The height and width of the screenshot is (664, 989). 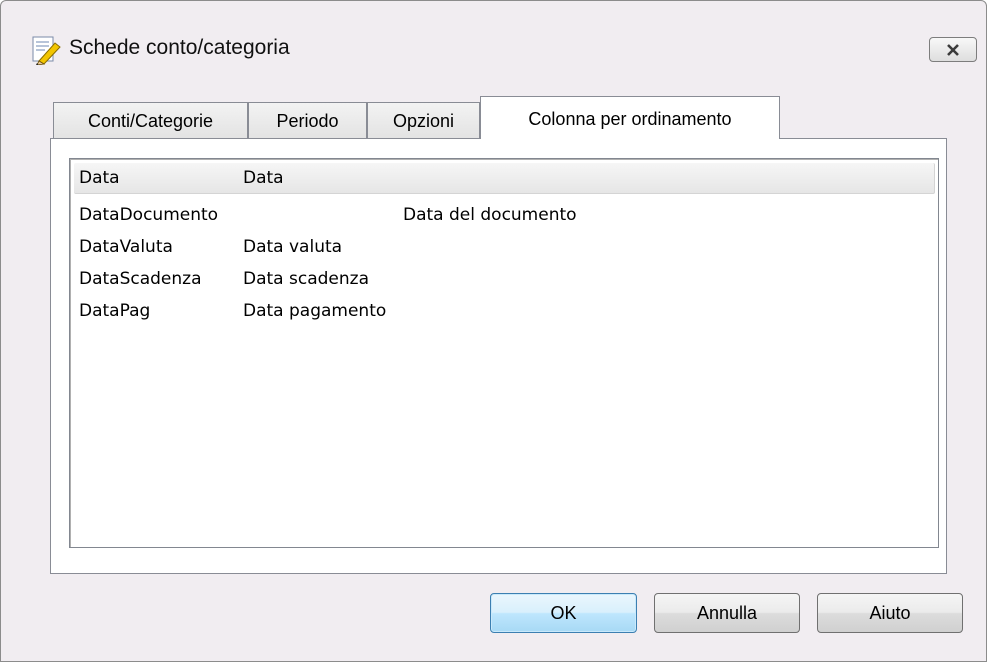 What do you see at coordinates (423, 120) in the screenshot?
I see `tab-opzioni: Opzioni` at bounding box center [423, 120].